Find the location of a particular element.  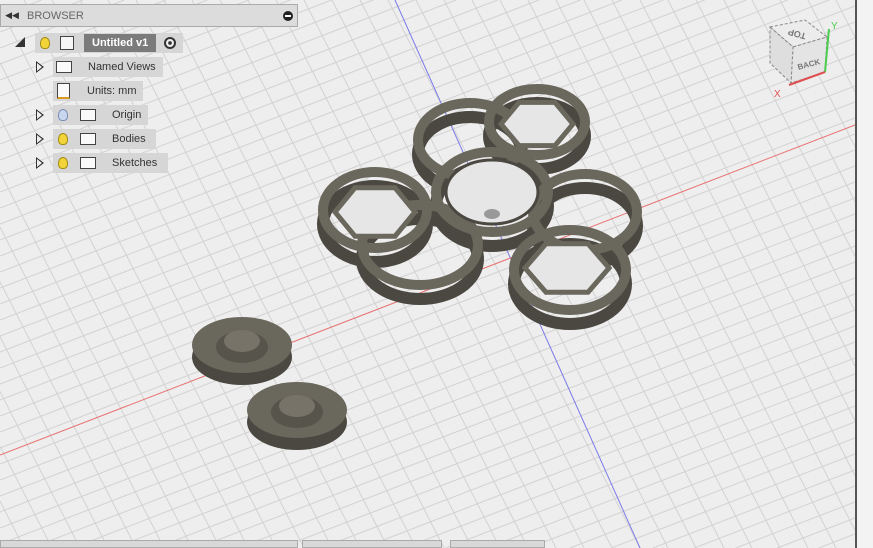

component-icon is located at coordinates (67, 43).